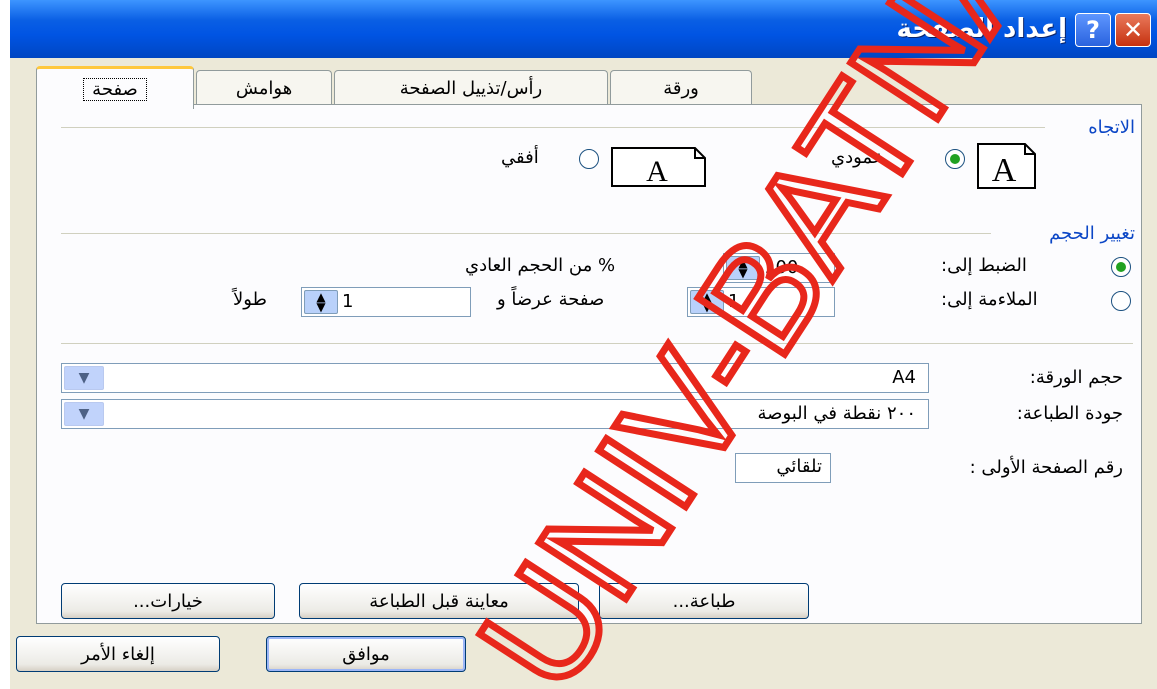 Image resolution: width=1157 pixels, height=689 pixels. What do you see at coordinates (386, 302) in the screenshot?
I see `fit-tall-spinner: ▲ ▼ 1` at bounding box center [386, 302].